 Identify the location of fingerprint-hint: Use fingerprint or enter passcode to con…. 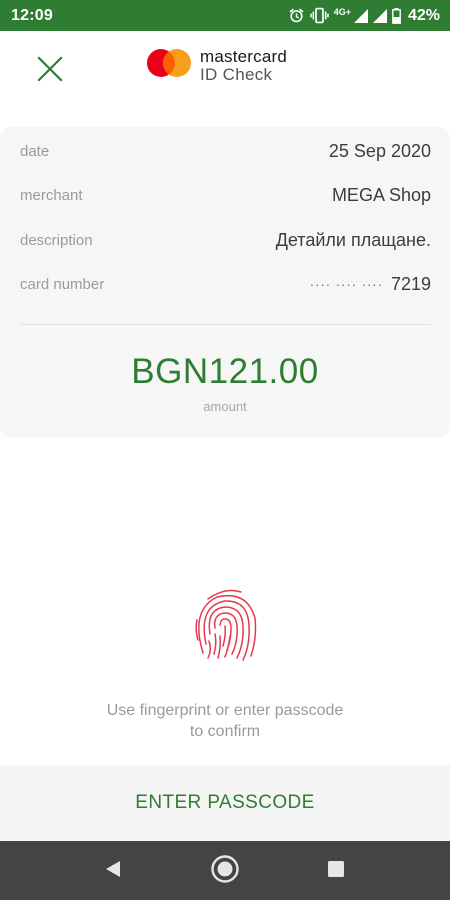
(225, 721).